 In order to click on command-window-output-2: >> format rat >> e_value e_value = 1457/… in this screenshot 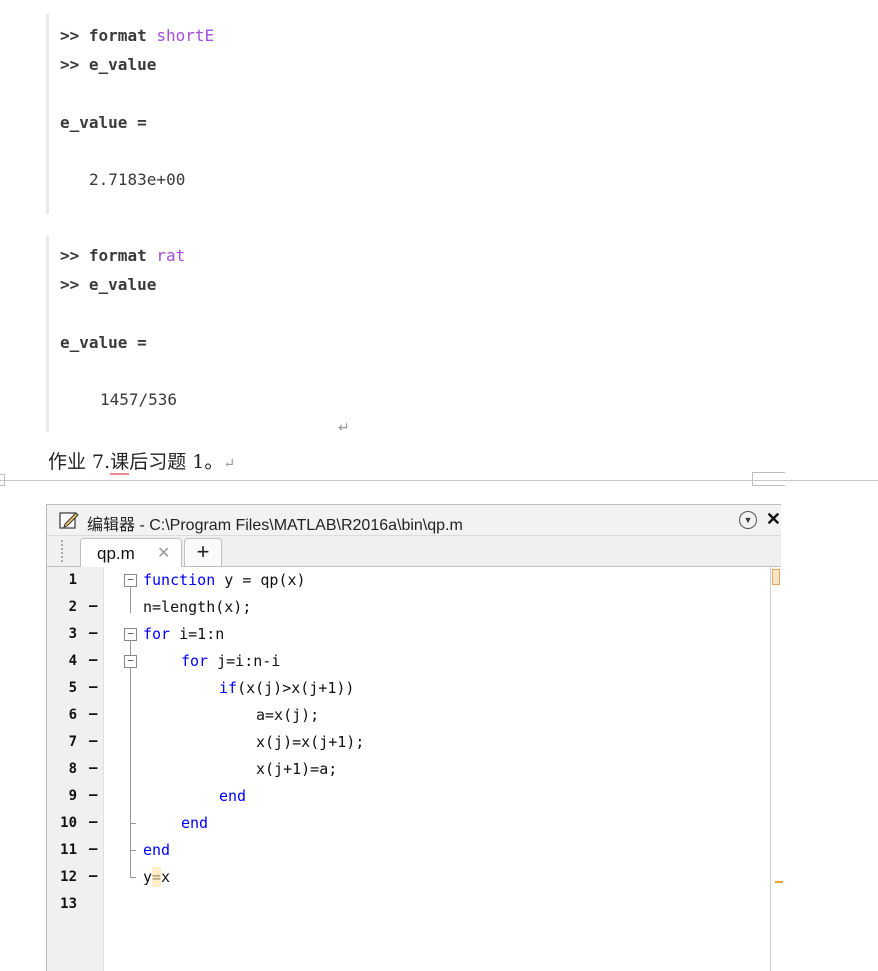, I will do `click(197, 334)`.